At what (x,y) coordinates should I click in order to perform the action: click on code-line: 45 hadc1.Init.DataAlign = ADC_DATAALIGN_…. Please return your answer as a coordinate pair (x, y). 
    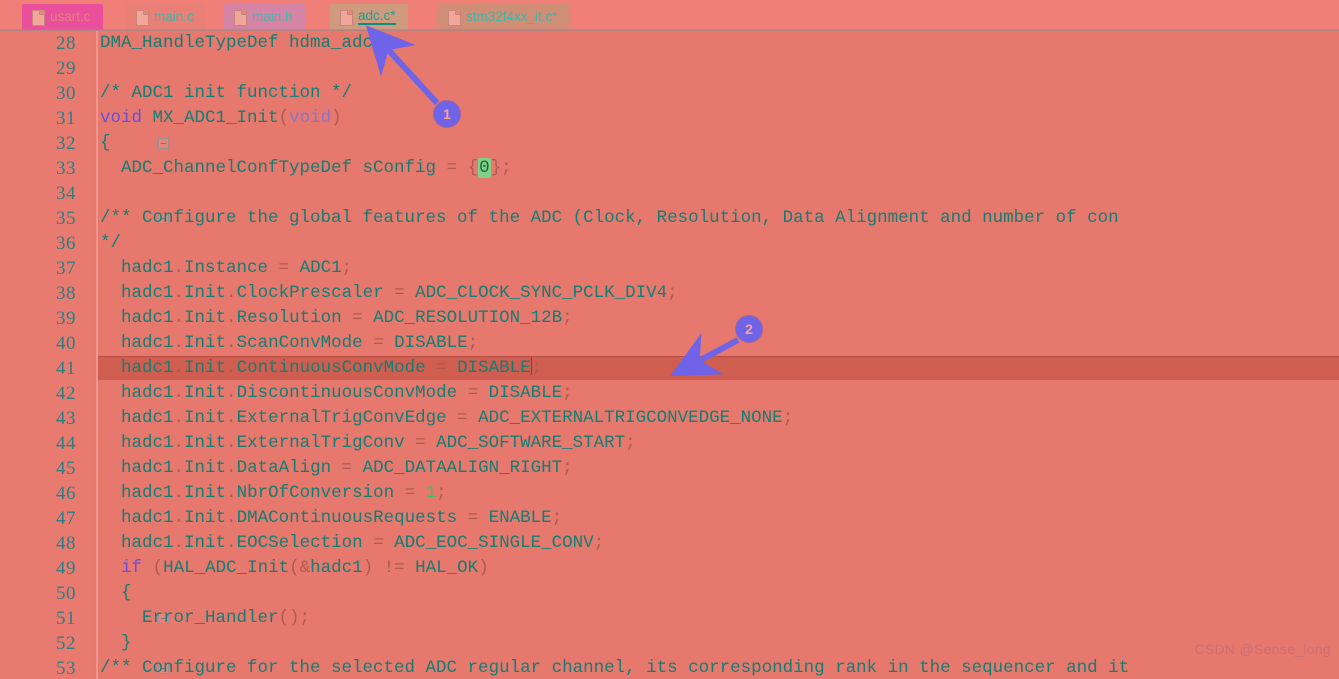
    Looking at the image, I should click on (669, 468).